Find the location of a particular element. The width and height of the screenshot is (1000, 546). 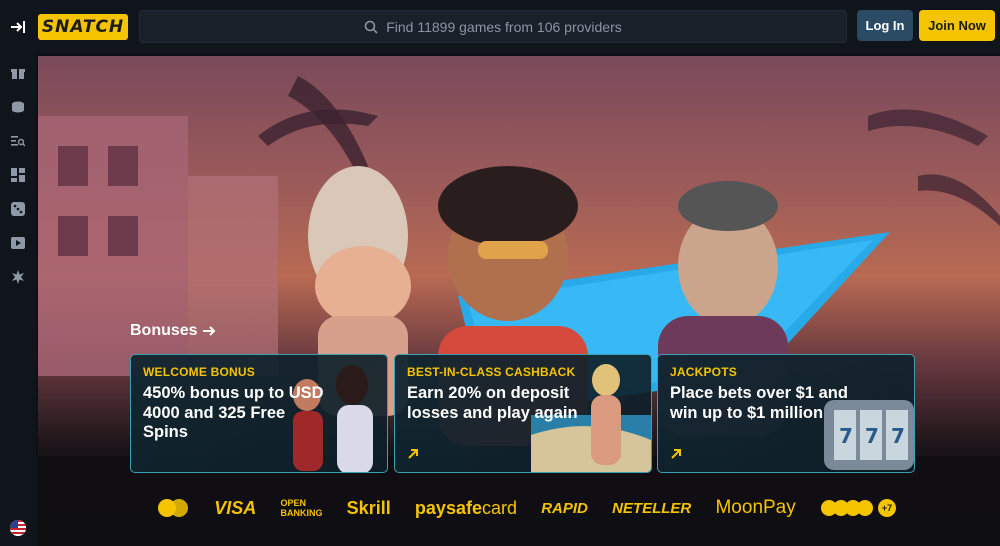

moonpay-logo: MoonPay is located at coordinates (755, 507).